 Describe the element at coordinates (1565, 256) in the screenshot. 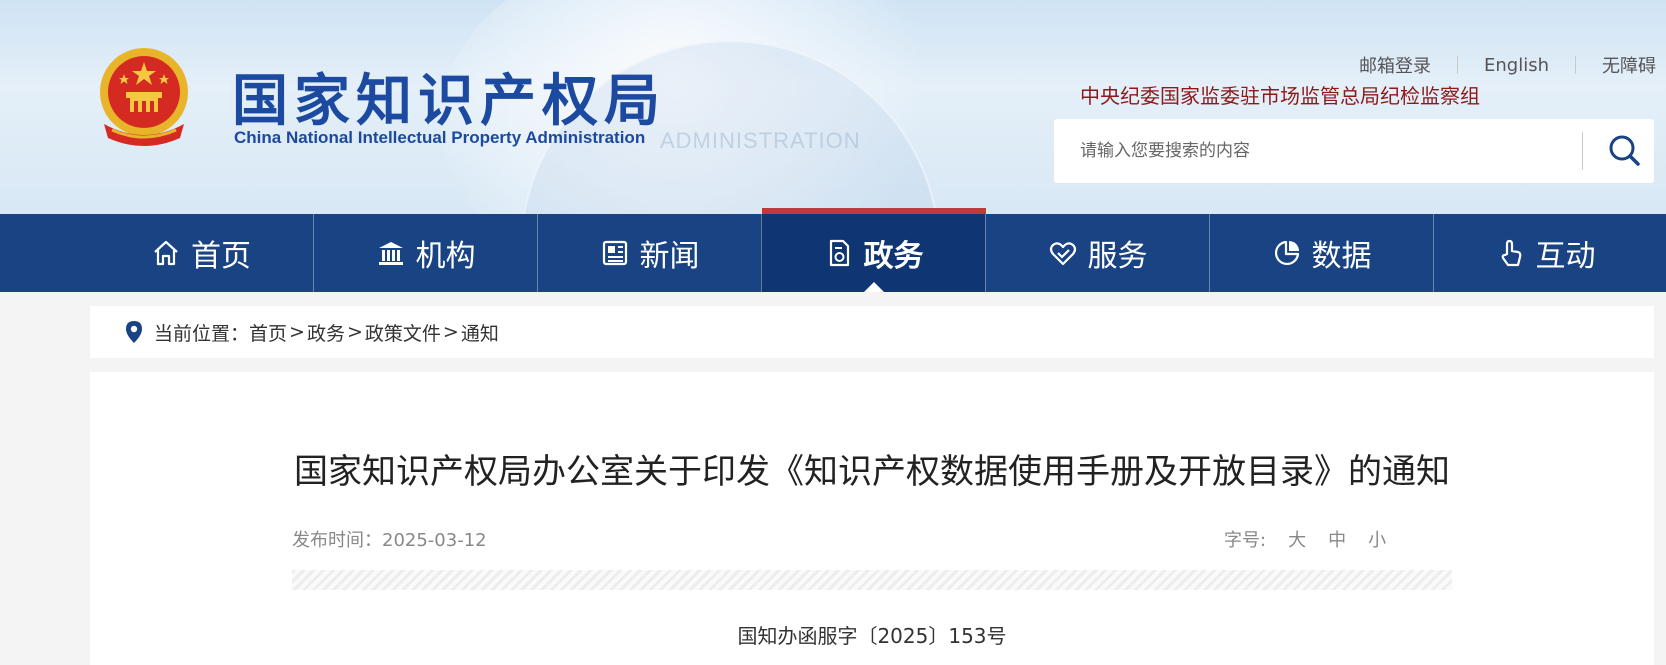

I see `nav-item-label: 互动` at that location.